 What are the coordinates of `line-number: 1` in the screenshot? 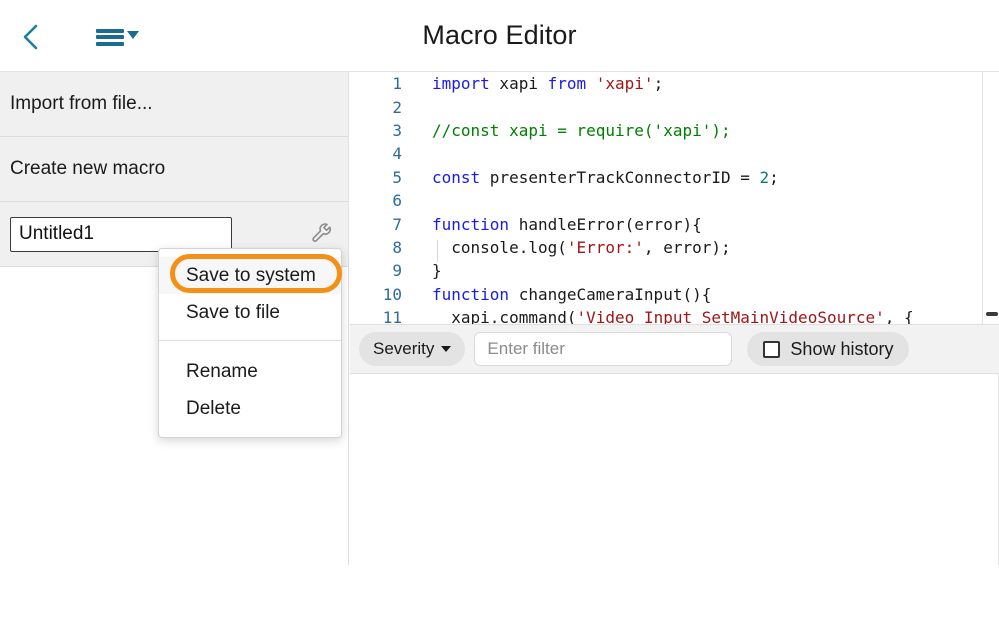 It's located at (397, 84).